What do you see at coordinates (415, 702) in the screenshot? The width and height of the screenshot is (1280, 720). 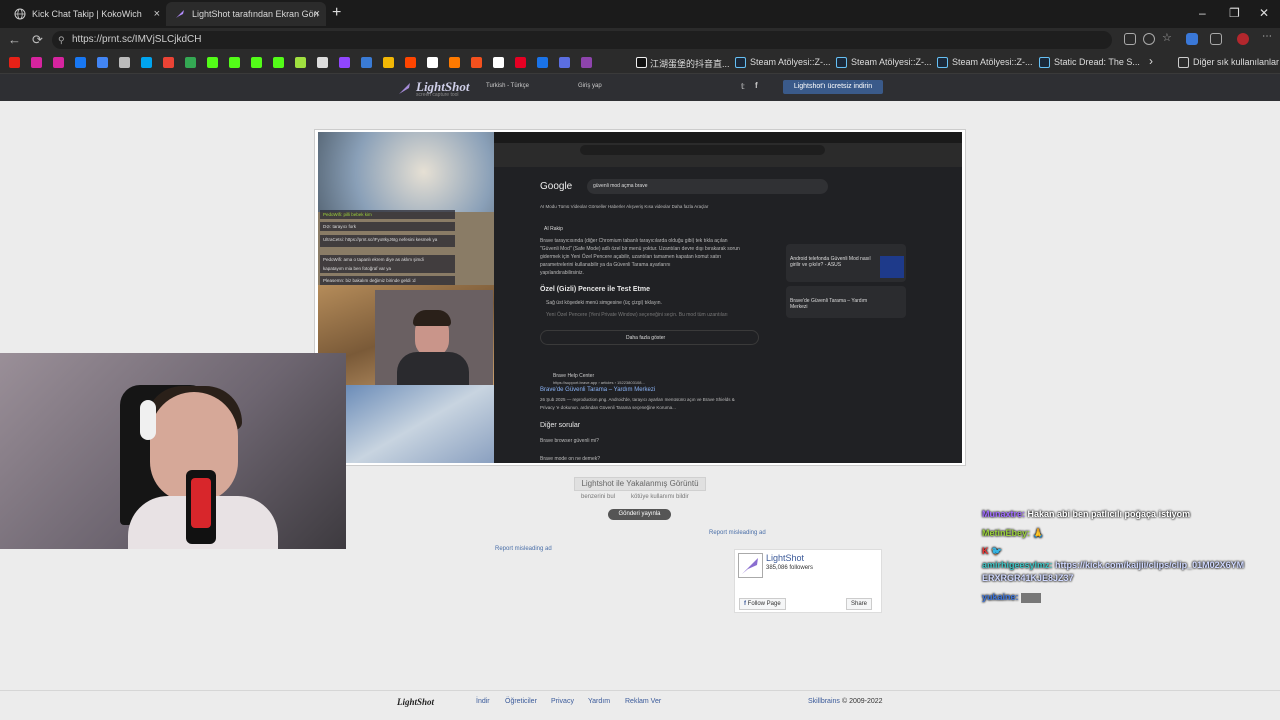 I see `footer-logo: LightShot` at bounding box center [415, 702].